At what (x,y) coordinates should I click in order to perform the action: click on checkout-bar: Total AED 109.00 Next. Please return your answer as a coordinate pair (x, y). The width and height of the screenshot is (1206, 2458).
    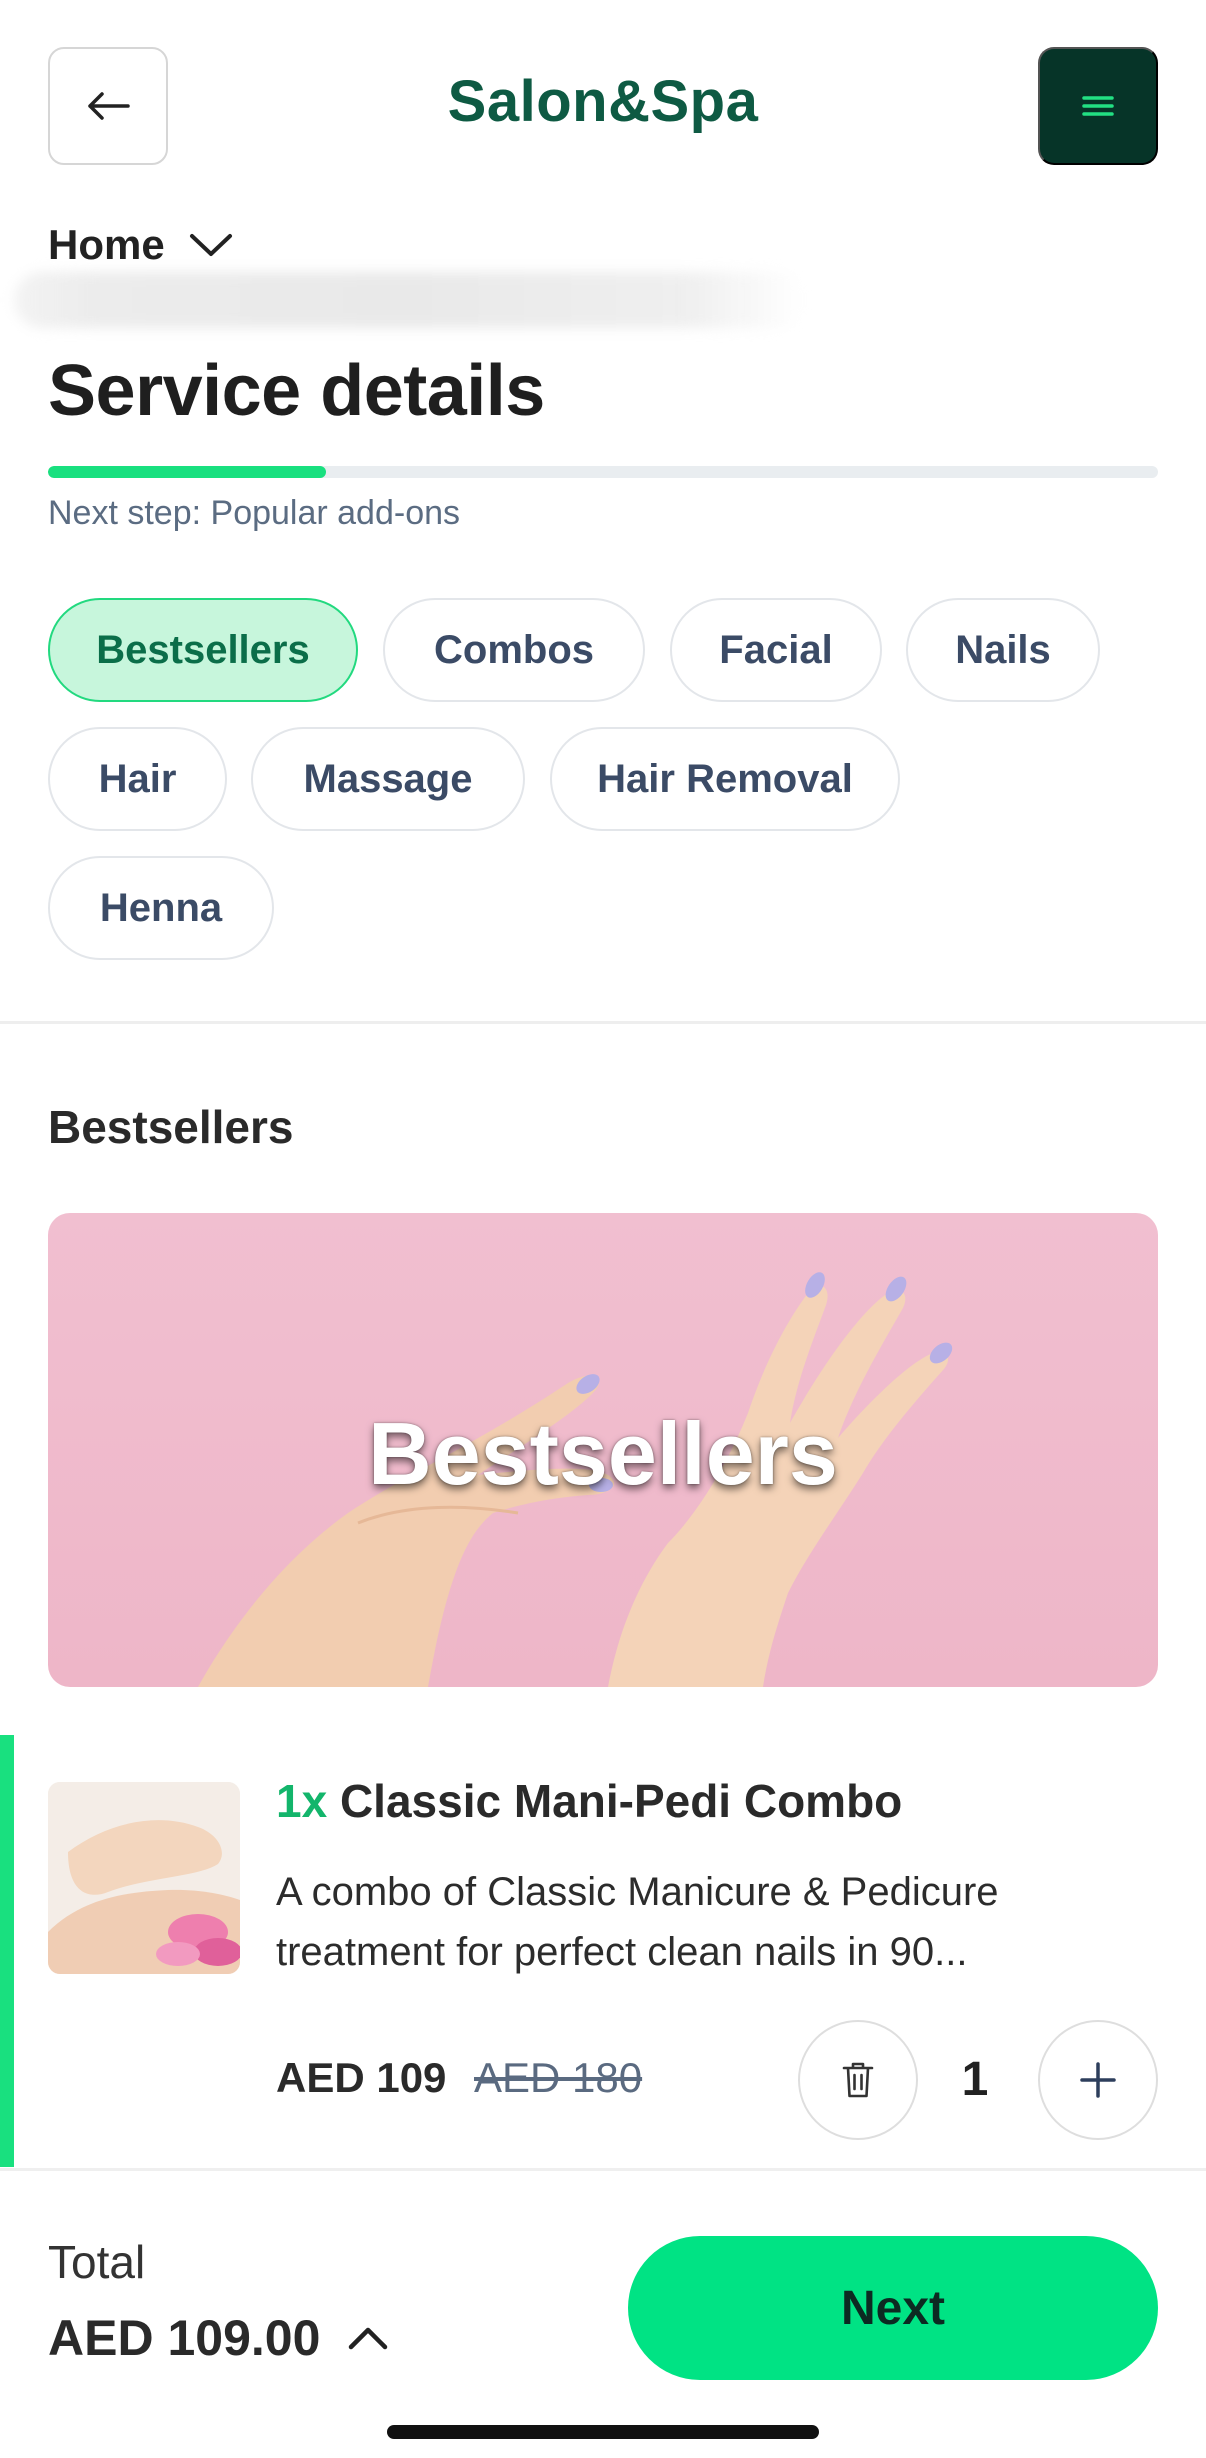
    Looking at the image, I should click on (603, 2314).